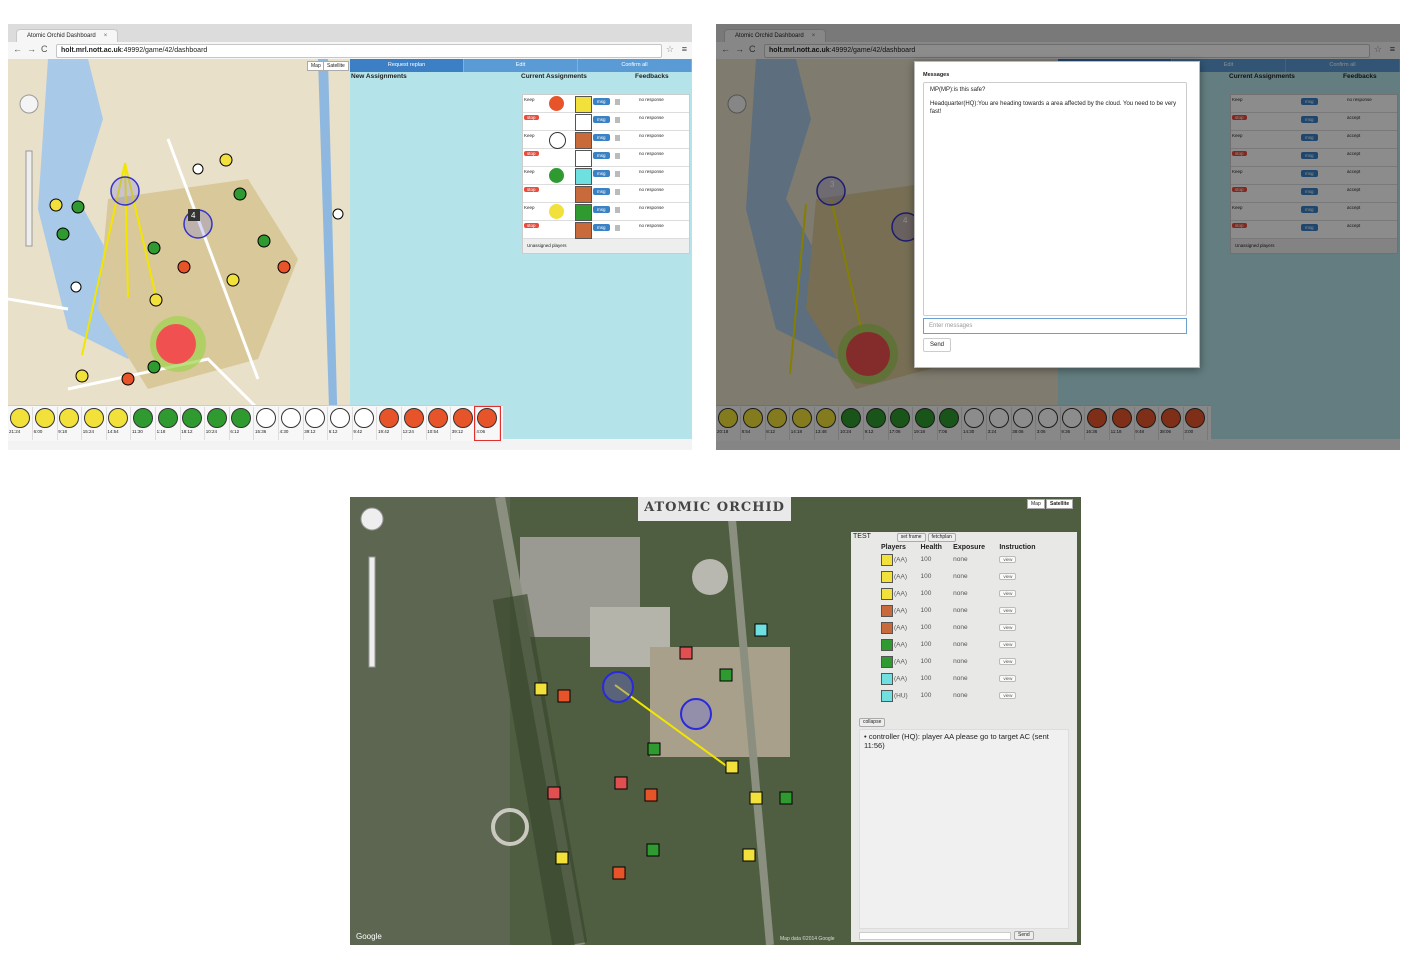 This screenshot has height=958, width=1418. What do you see at coordinates (94, 423) in the screenshot?
I see `player-strip-item: 15:24` at bounding box center [94, 423].